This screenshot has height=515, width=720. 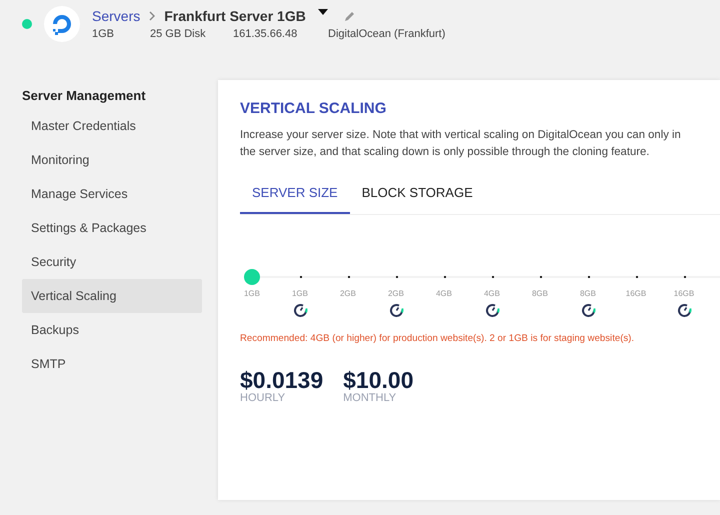 What do you see at coordinates (116, 16) in the screenshot?
I see `breadcrumb-link: Servers` at bounding box center [116, 16].